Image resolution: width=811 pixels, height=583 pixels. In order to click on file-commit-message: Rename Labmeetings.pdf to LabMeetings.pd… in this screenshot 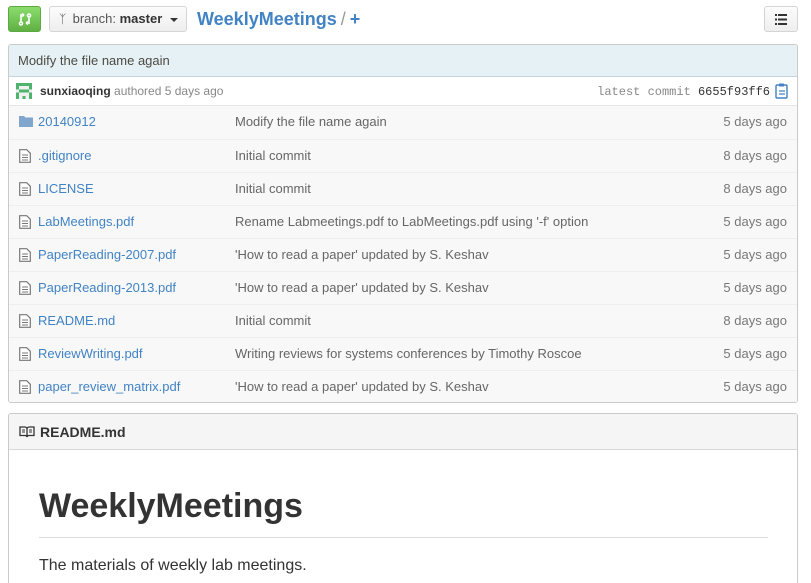, I will do `click(411, 222)`.